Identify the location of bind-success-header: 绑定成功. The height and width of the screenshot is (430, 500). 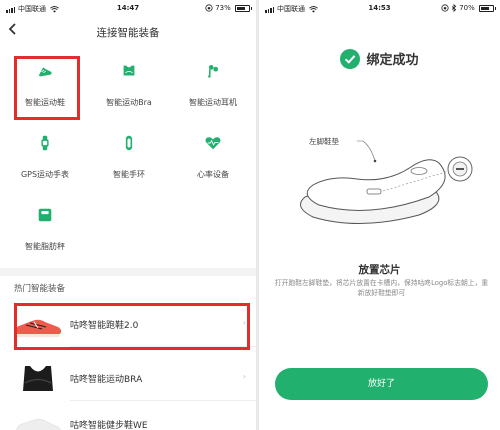
(379, 58).